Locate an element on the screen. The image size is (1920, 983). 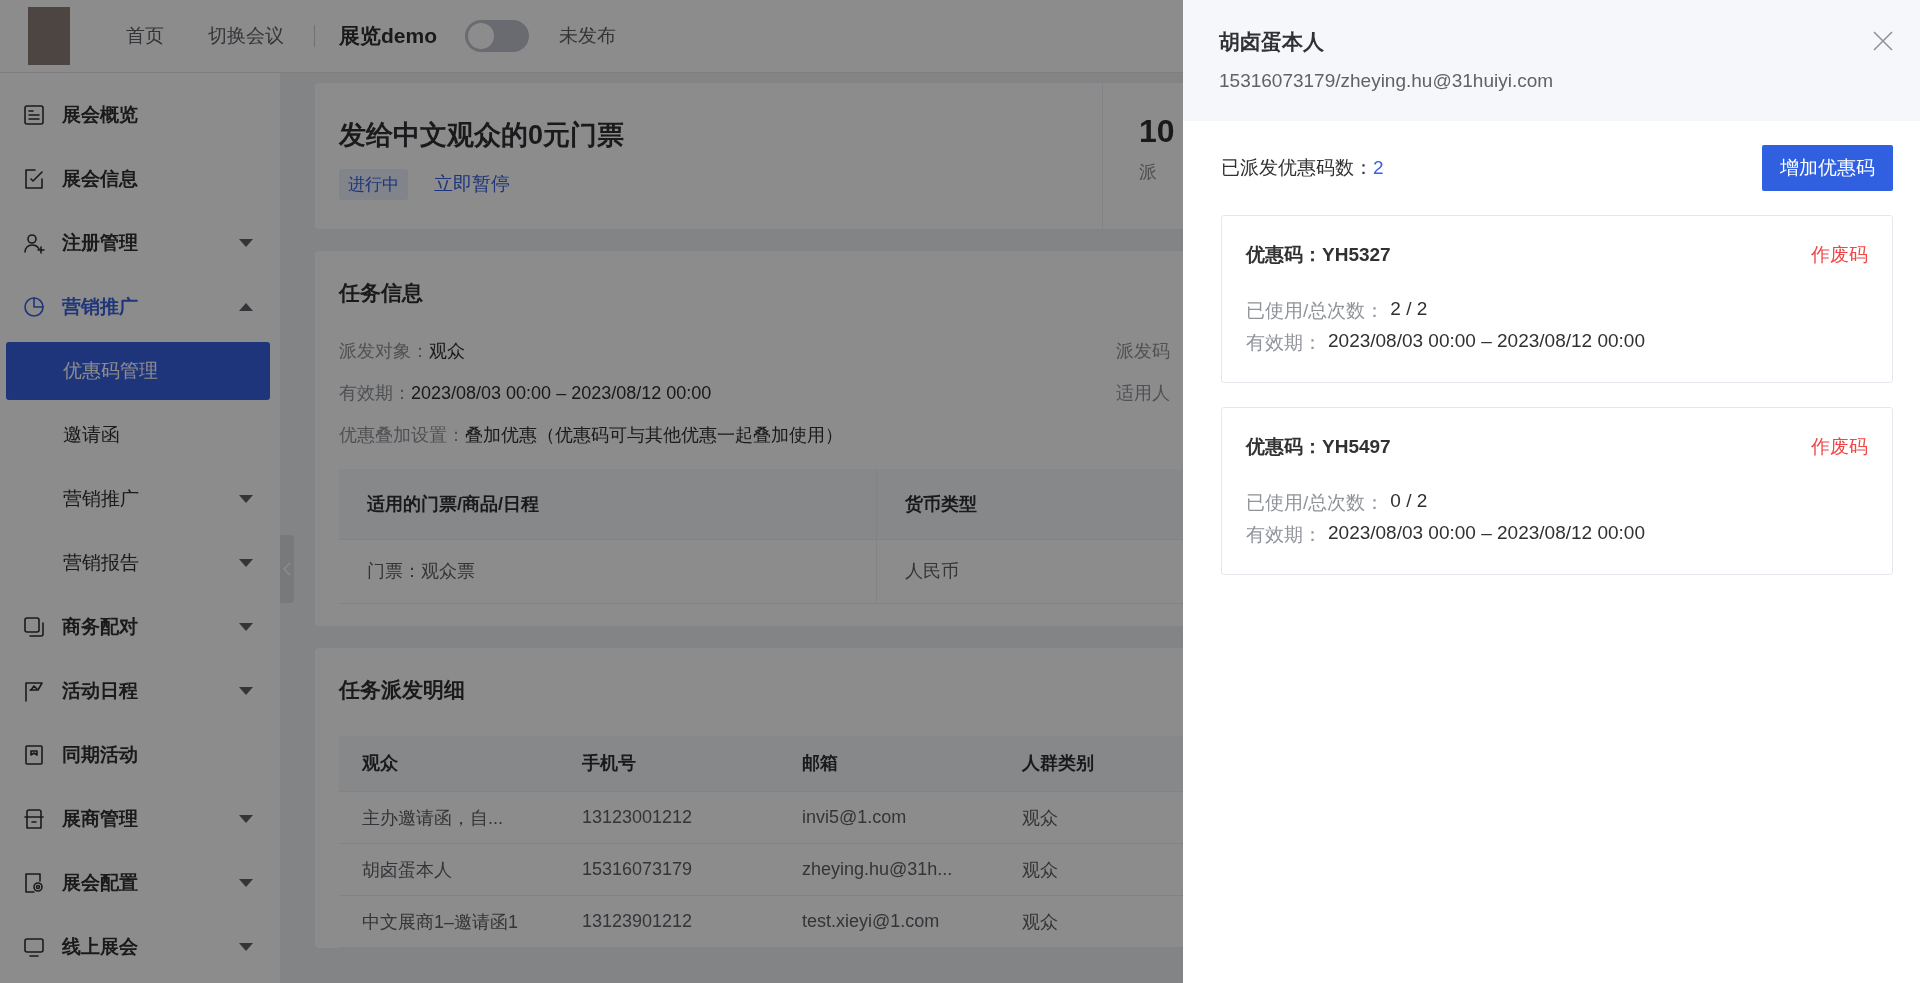
table-cell: test.xieyi@1.com is located at coordinates (889, 921).